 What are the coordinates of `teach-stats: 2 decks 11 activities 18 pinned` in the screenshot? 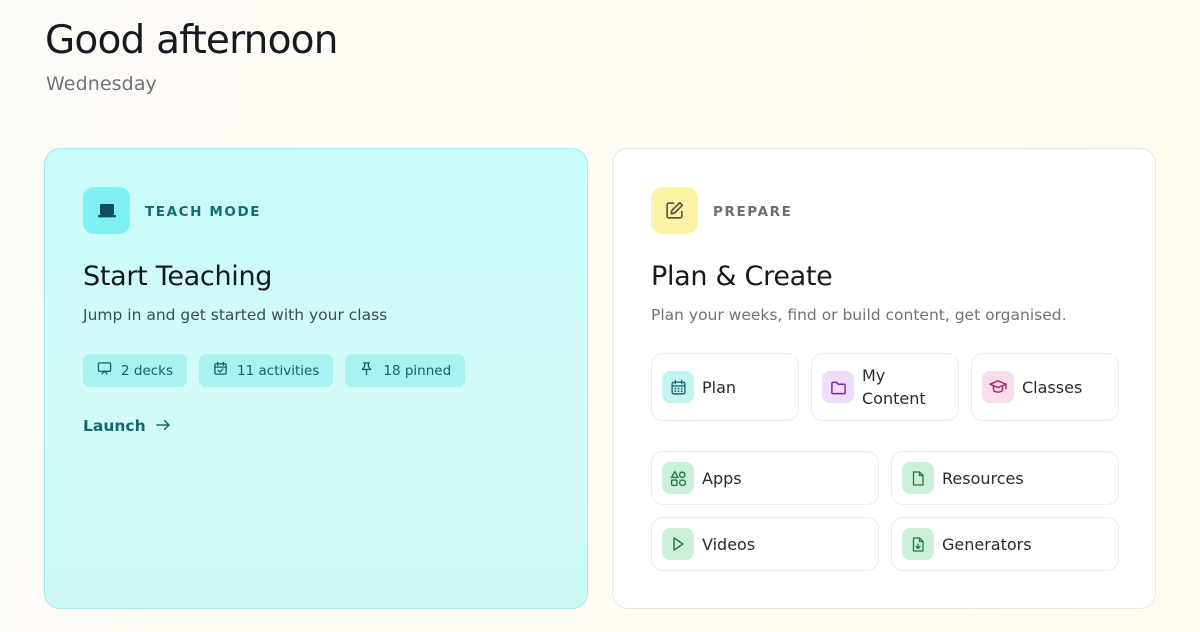 It's located at (274, 370).